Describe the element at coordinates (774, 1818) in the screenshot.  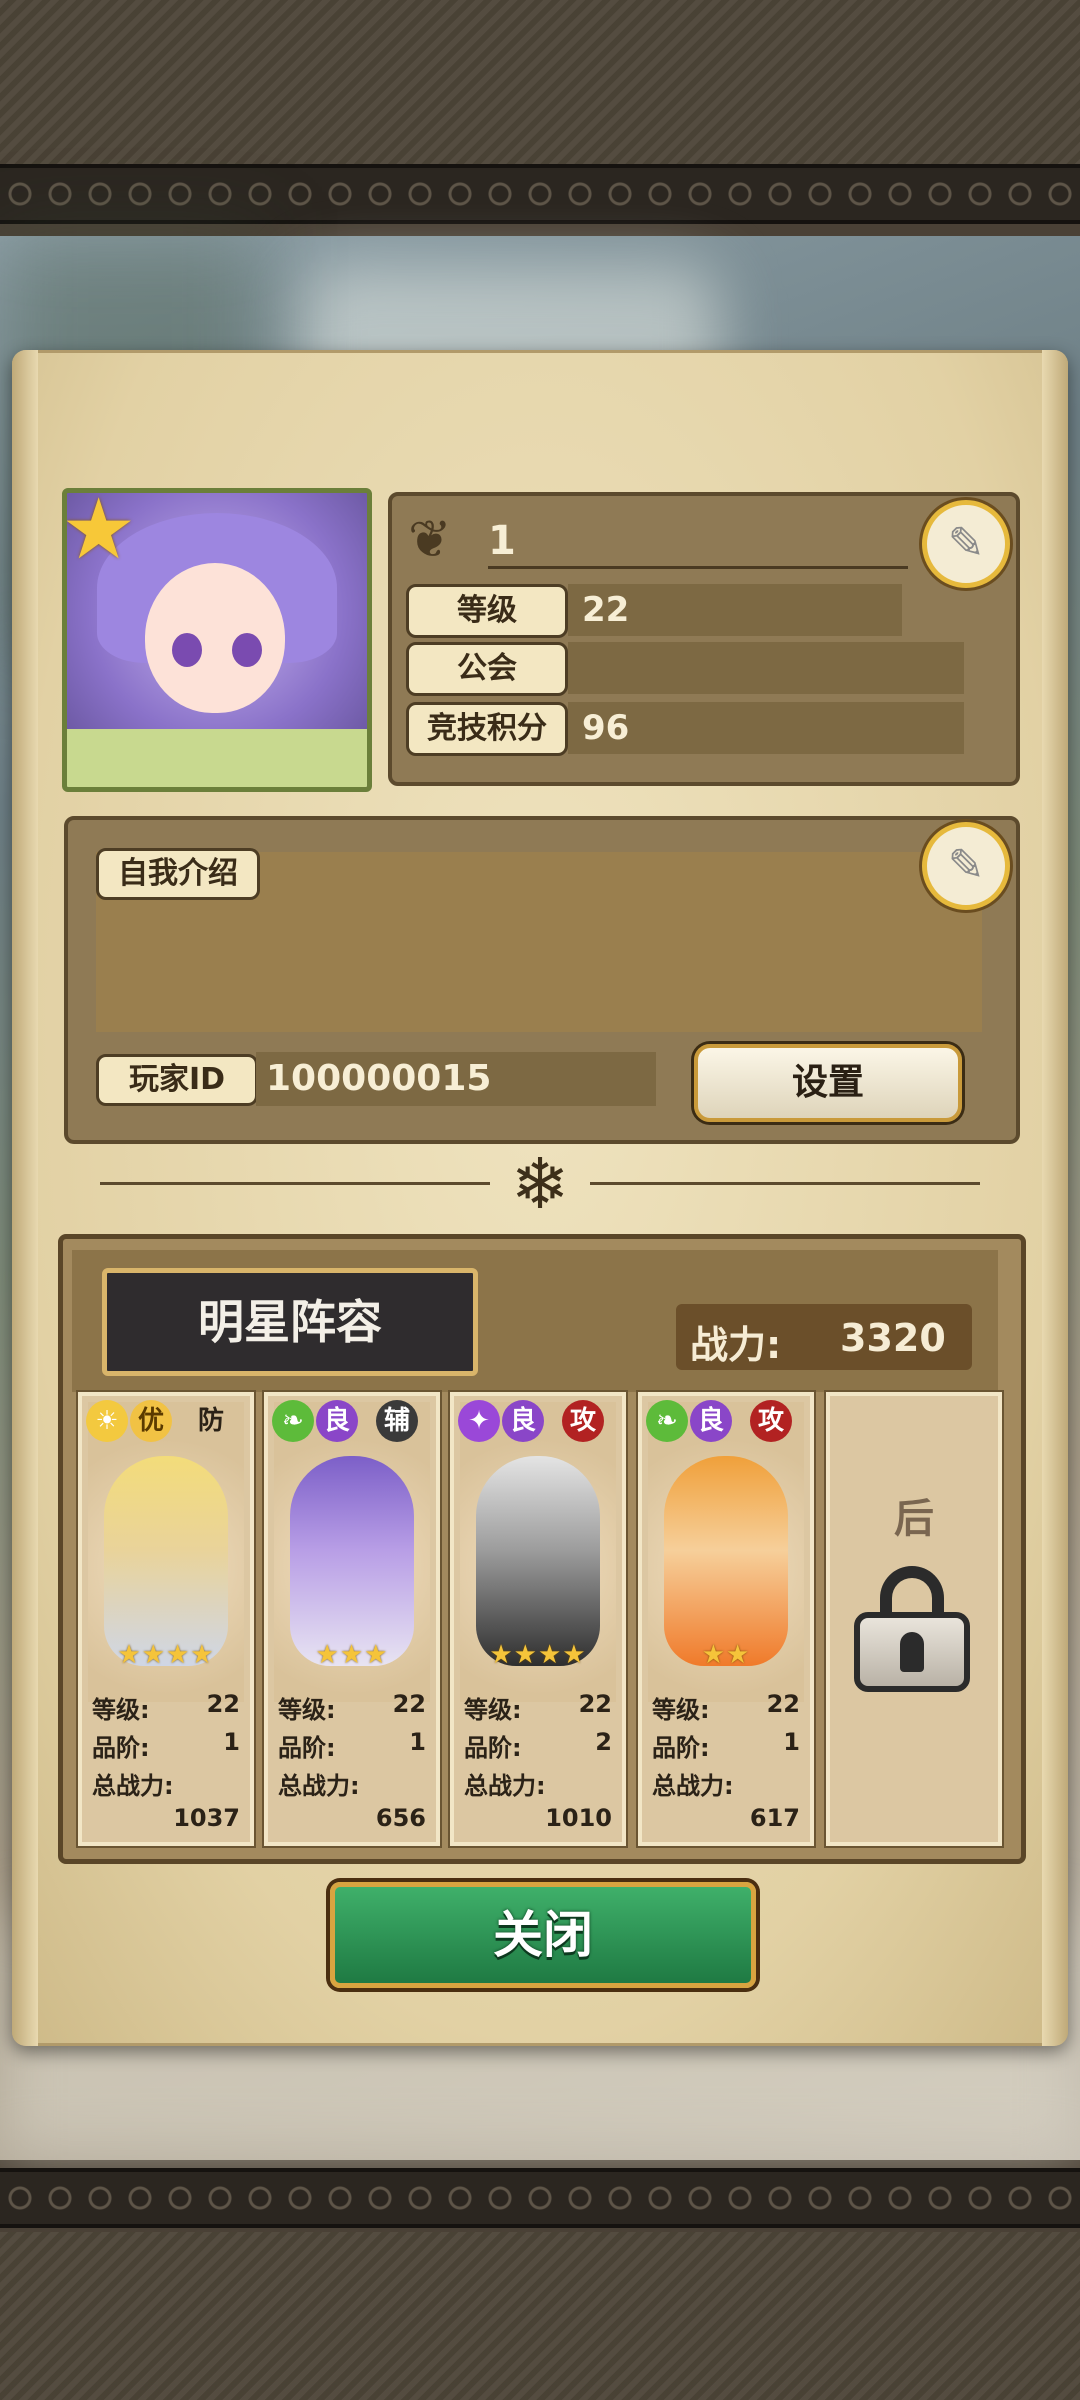
I see `hero-power: 617` at that location.